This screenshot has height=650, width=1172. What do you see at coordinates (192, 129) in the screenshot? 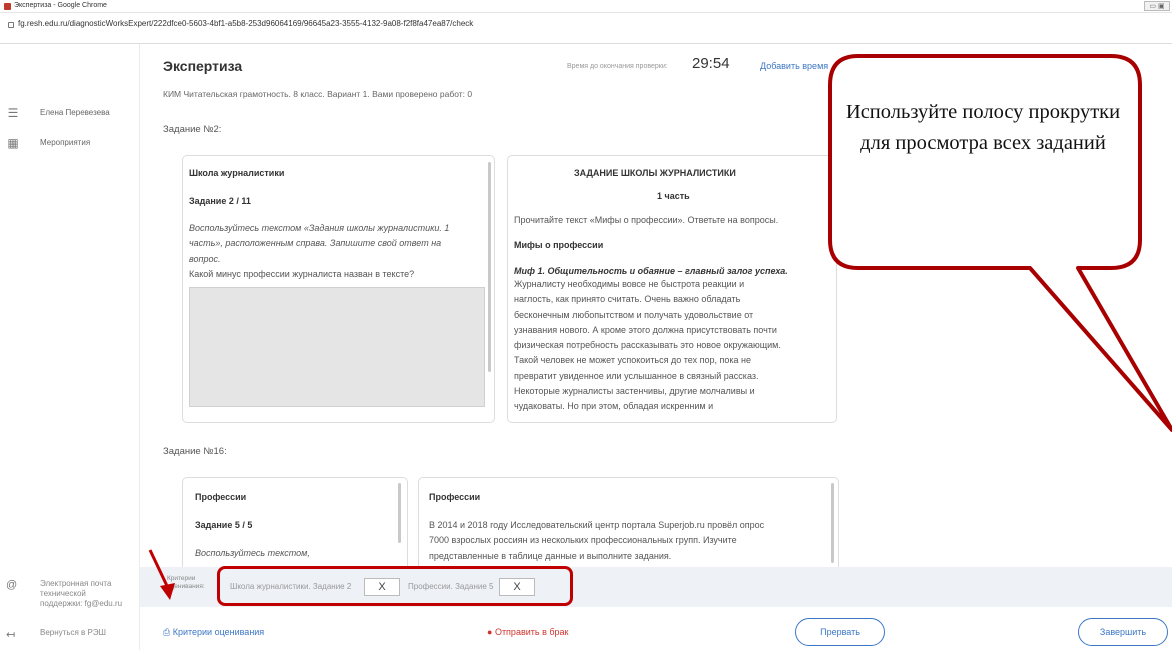
I see `task-heading: Задание №2:` at bounding box center [192, 129].